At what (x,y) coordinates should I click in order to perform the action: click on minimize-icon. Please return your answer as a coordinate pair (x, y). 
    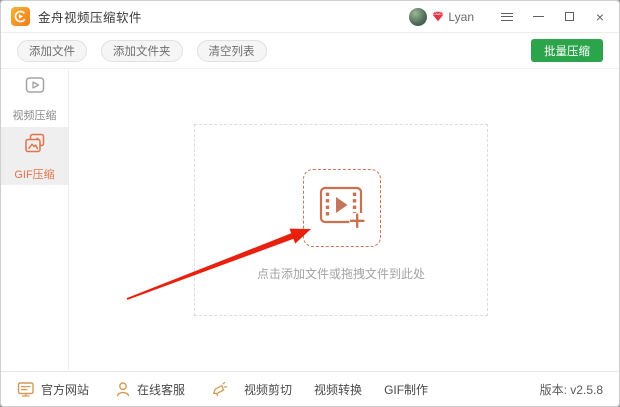
    Looking at the image, I should click on (538, 17).